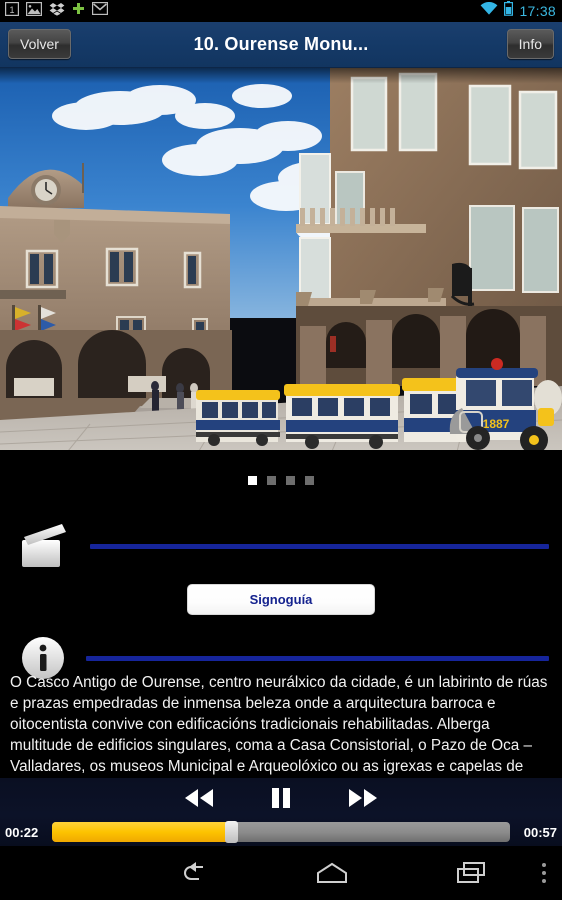  I want to click on seek-track, so click(281, 832).